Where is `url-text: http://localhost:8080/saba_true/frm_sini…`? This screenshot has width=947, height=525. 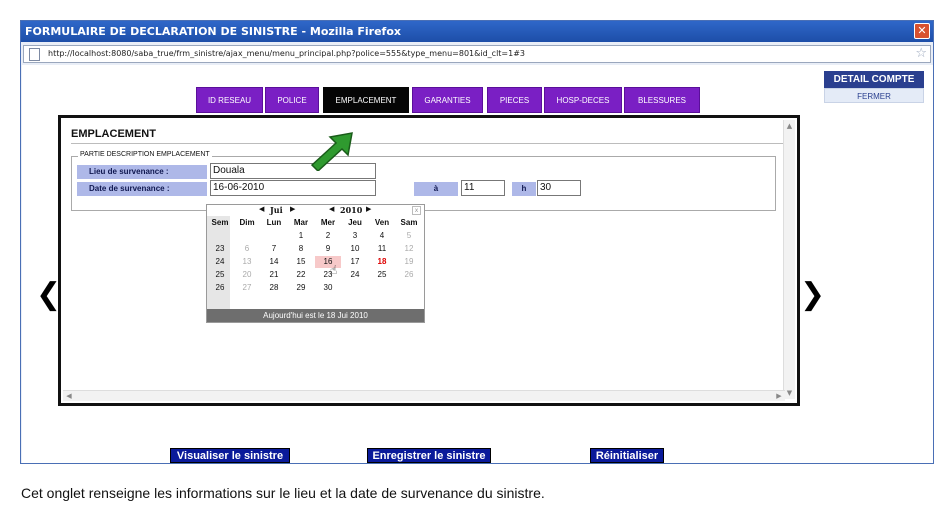
url-text: http://localhost:8080/saba_true/frm_sini… is located at coordinates (286, 54).